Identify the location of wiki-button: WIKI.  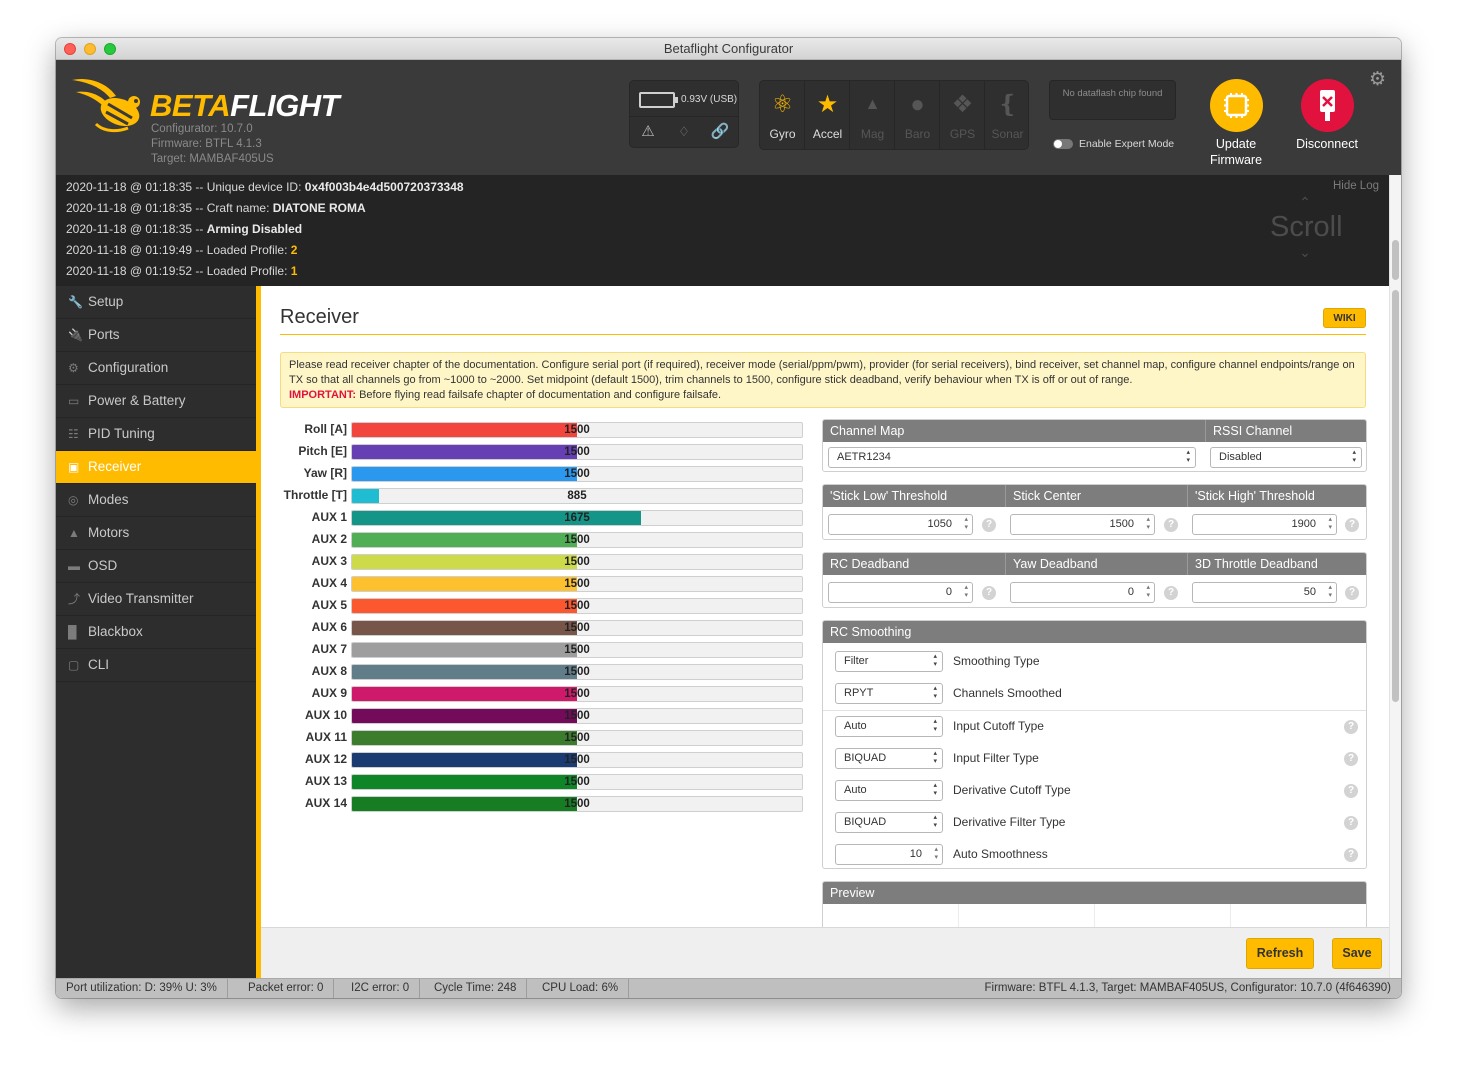
(1344, 318).